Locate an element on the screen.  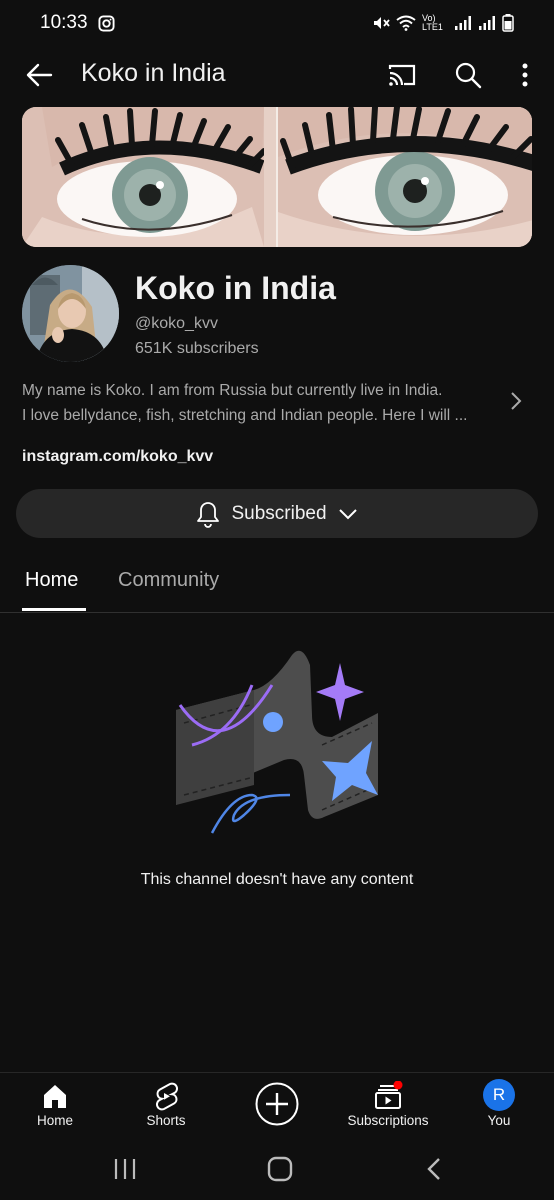
app-header: Koko in India is located at coordinates (277, 76).